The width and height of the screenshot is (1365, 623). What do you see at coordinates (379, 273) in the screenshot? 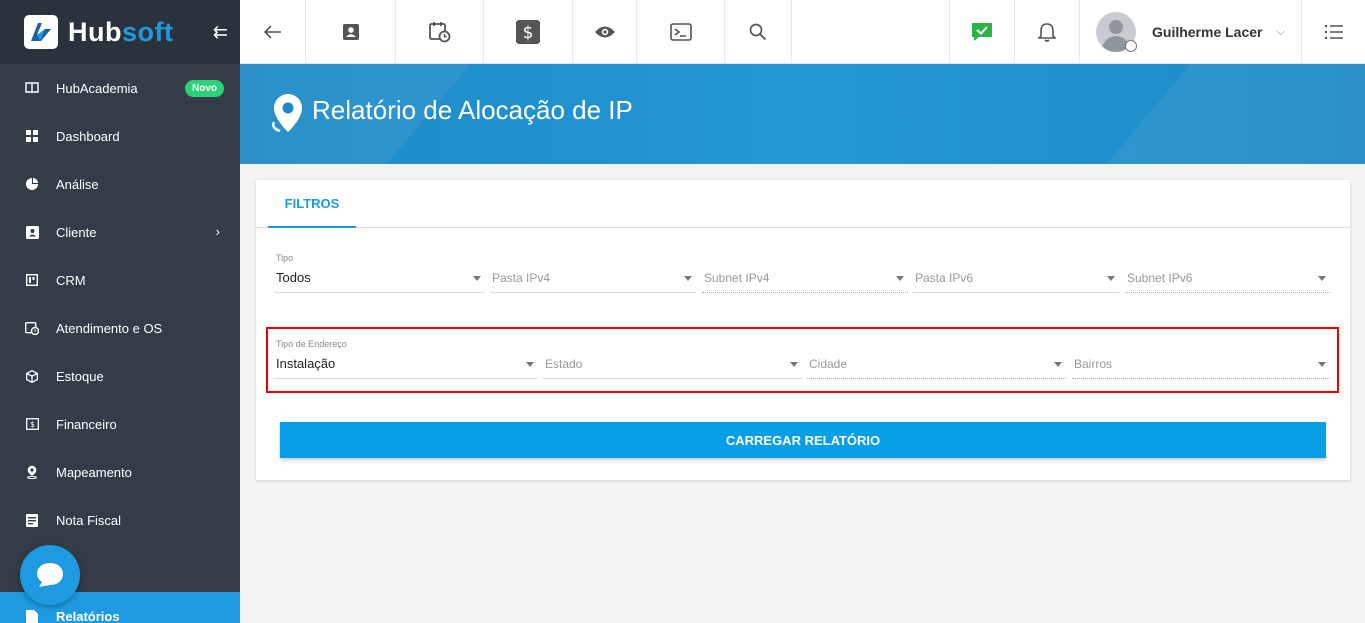
I see `tipo-select: Tipo Todos` at bounding box center [379, 273].